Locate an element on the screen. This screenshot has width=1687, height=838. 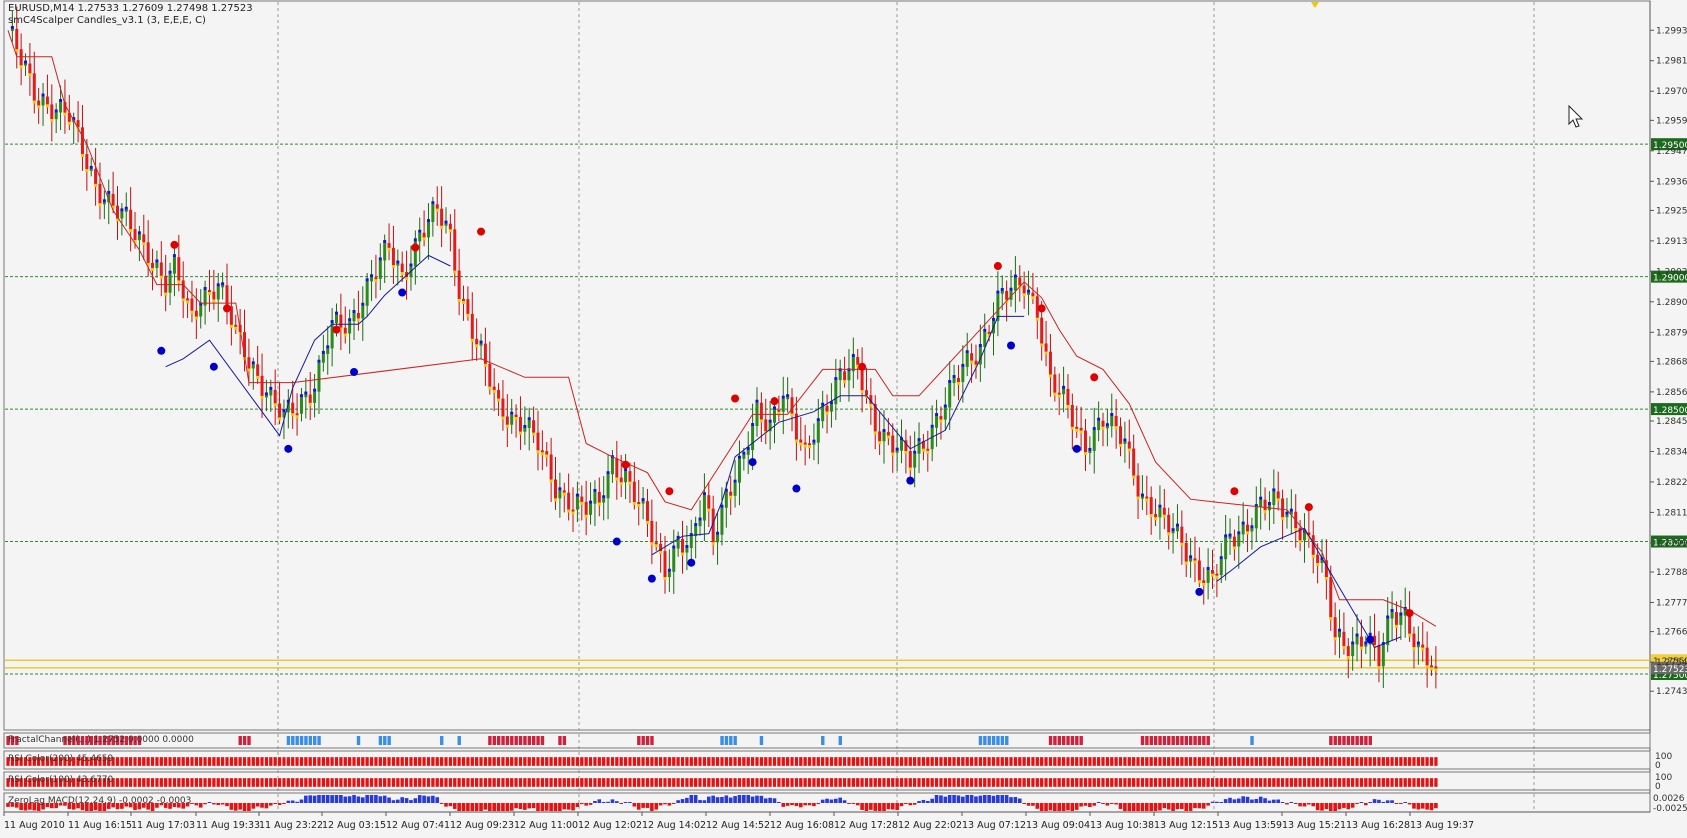
price-tick-label: 1.27660 is located at coordinates (1671, 633).